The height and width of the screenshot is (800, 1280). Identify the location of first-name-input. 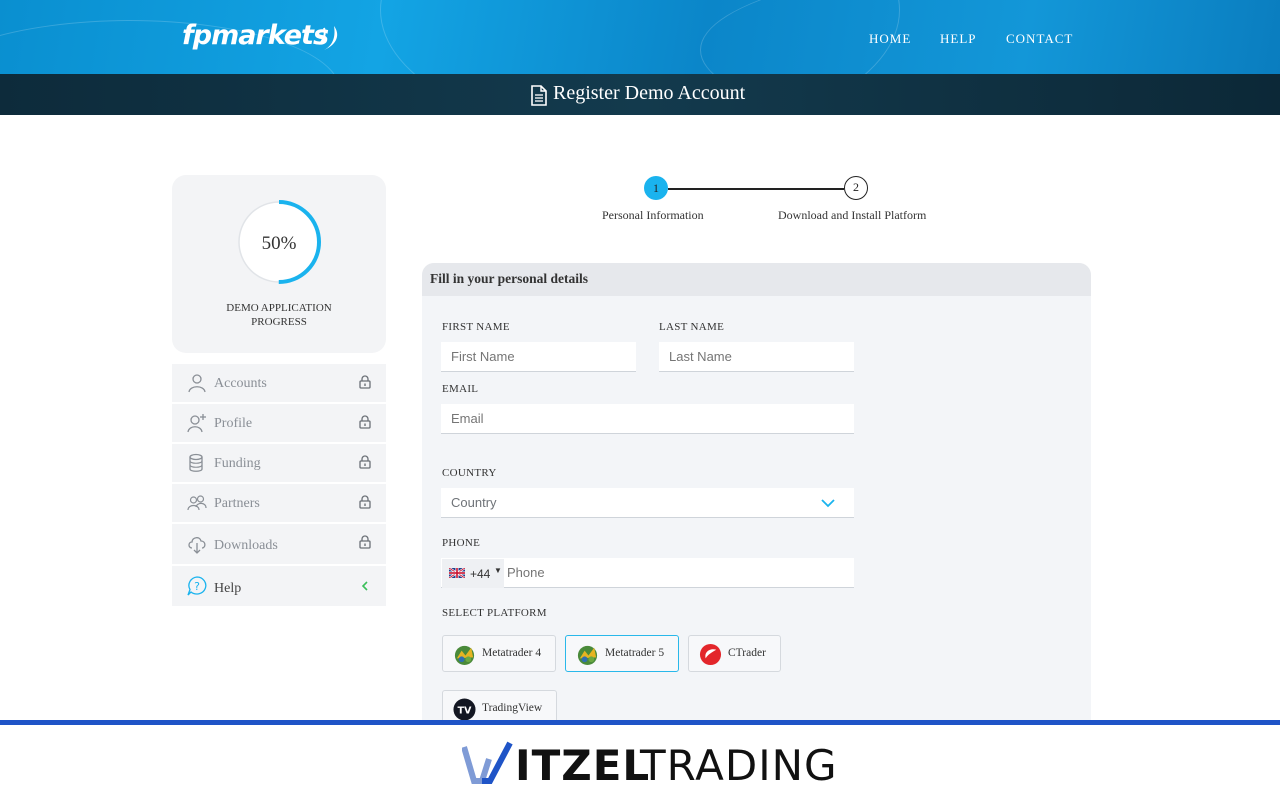
(538, 357).